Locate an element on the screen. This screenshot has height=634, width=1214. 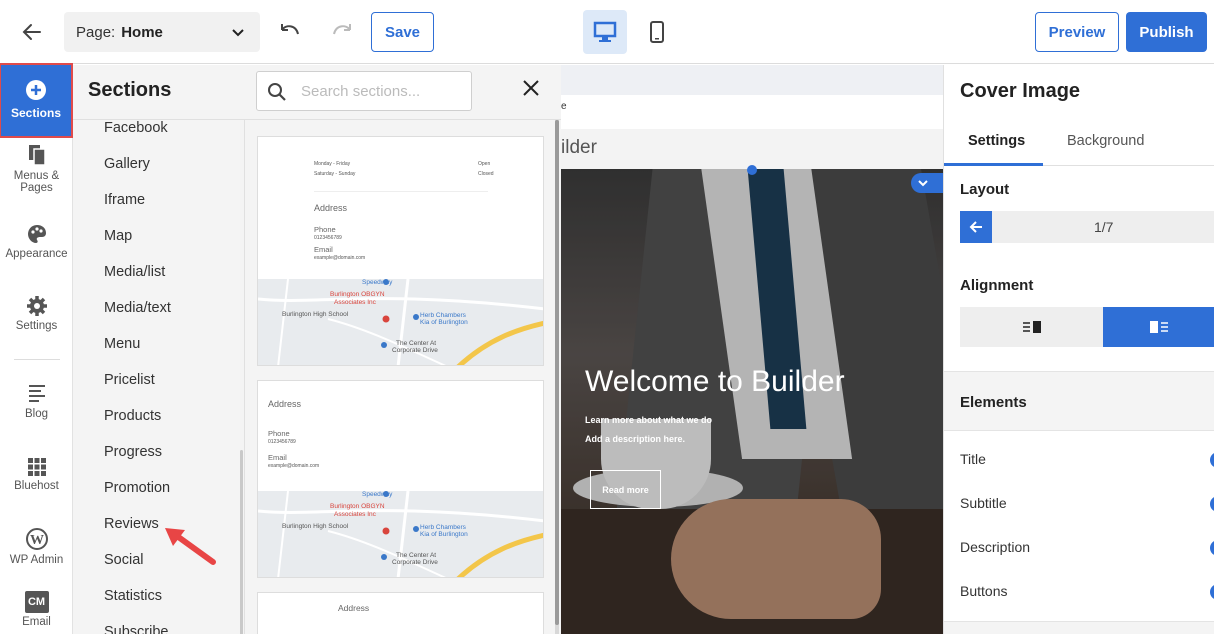
title-toggle is located at coordinates (1212, 460).